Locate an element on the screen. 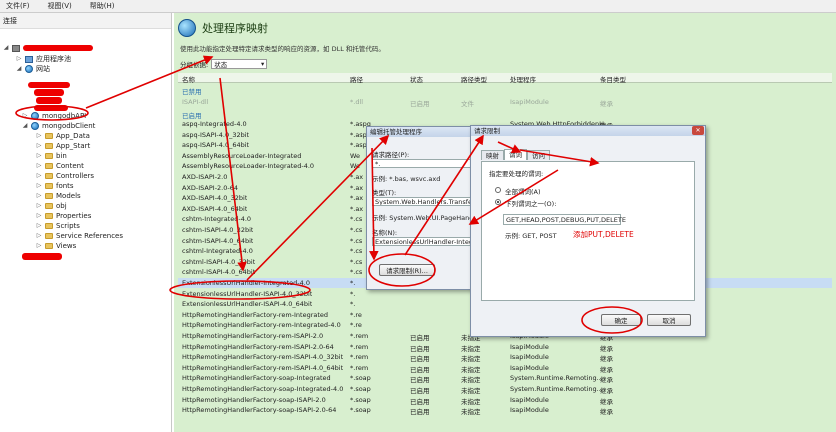  column-handler: 处理程序 is located at coordinates (523, 79).